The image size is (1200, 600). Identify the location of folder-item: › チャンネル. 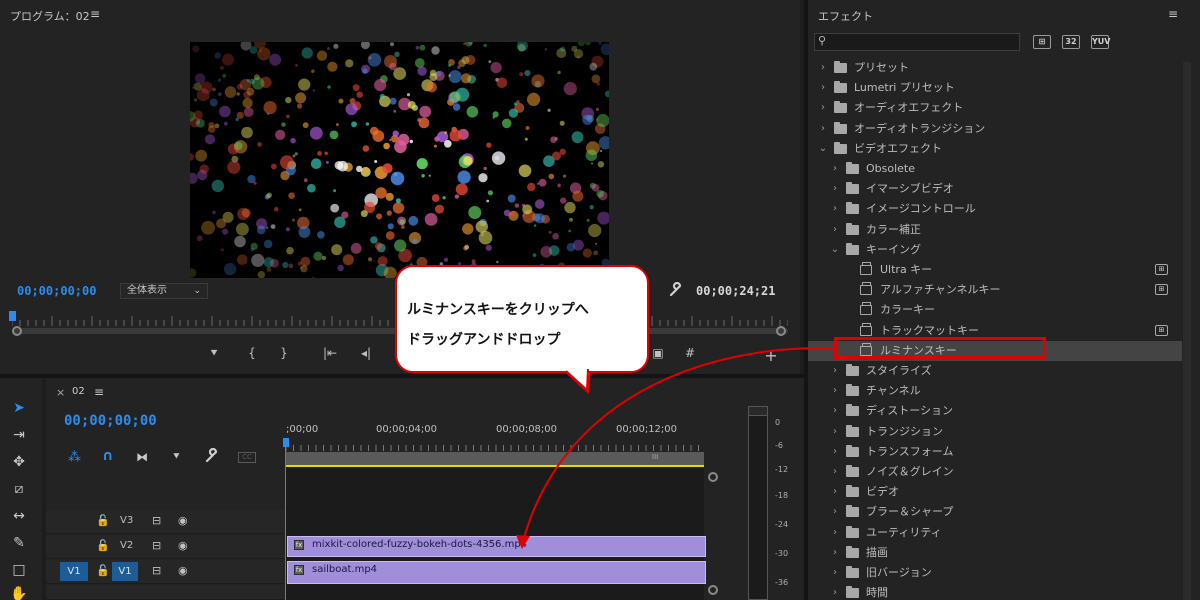
(995, 391).